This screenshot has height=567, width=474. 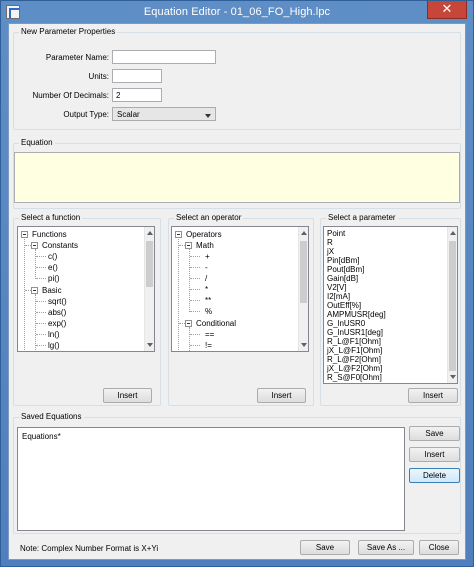 I want to click on tree-item-function: pi(), so click(x=54, y=278).